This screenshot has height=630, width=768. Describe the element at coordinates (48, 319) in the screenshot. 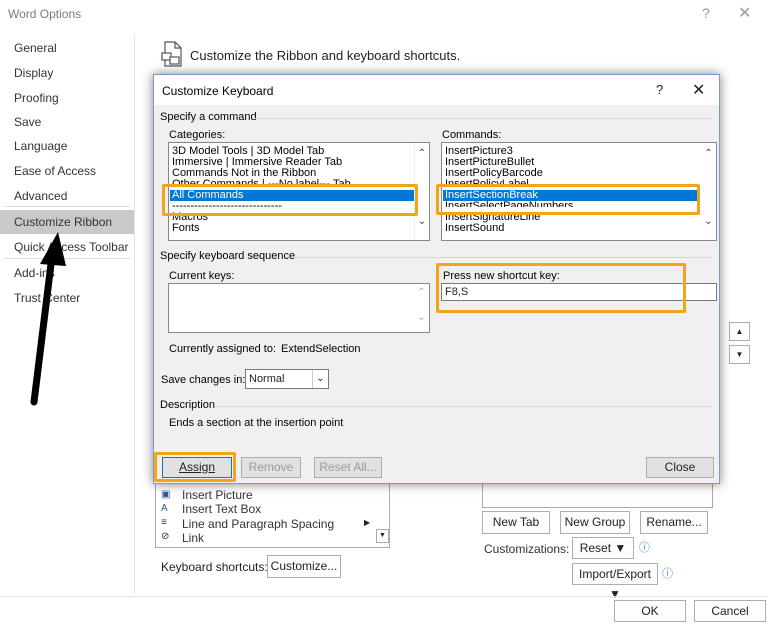

I see `annotation-arrow-icon` at that location.